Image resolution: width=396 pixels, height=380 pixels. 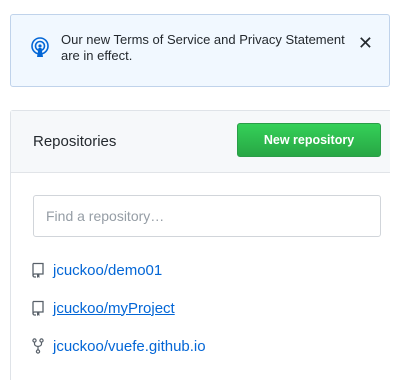 I want to click on repo-link-vuefe: jcuckoo/vuefe.github.io, so click(x=129, y=346).